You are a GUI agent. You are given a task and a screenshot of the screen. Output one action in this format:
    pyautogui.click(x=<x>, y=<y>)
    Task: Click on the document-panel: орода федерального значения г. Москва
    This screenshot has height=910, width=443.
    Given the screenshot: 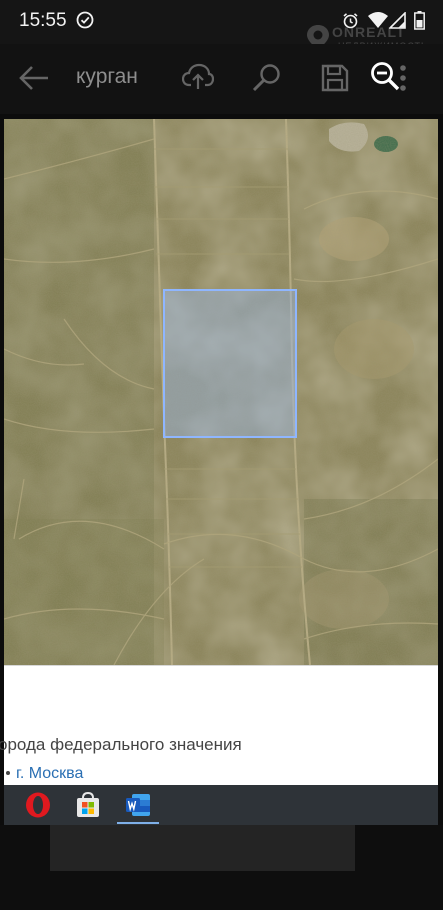 What is the action you would take?
    pyautogui.click(x=219, y=725)
    